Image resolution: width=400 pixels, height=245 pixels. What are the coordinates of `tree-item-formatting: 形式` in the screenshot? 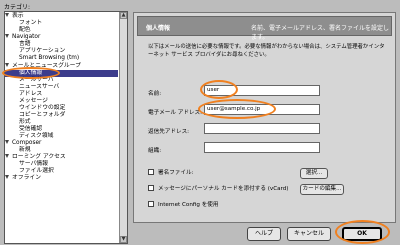 It's located at (61, 122).